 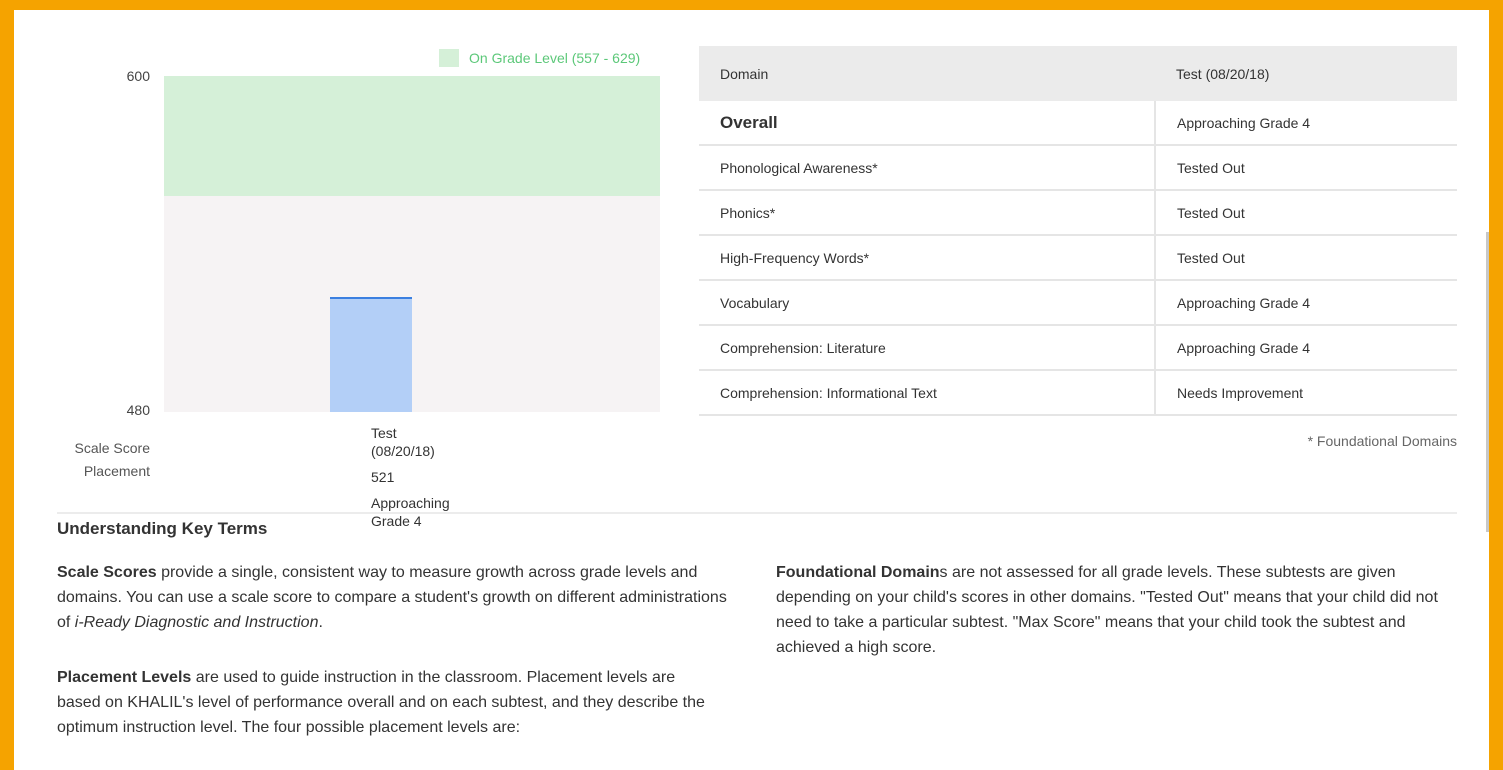 I want to click on table-row: Phonological Awareness* Tested Out, so click(x=1078, y=168).